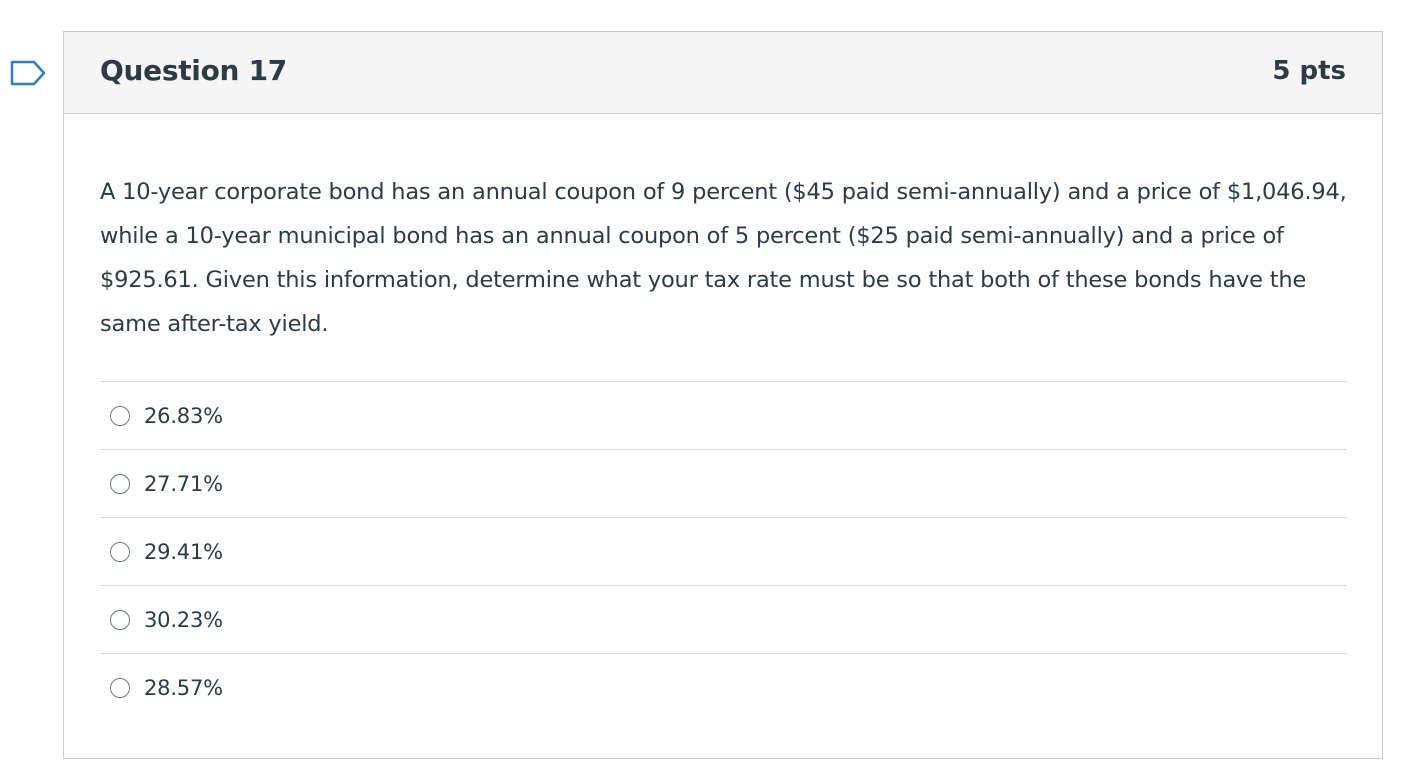 This screenshot has height=784, width=1408. I want to click on answer-option: 27.71%, so click(723, 483).